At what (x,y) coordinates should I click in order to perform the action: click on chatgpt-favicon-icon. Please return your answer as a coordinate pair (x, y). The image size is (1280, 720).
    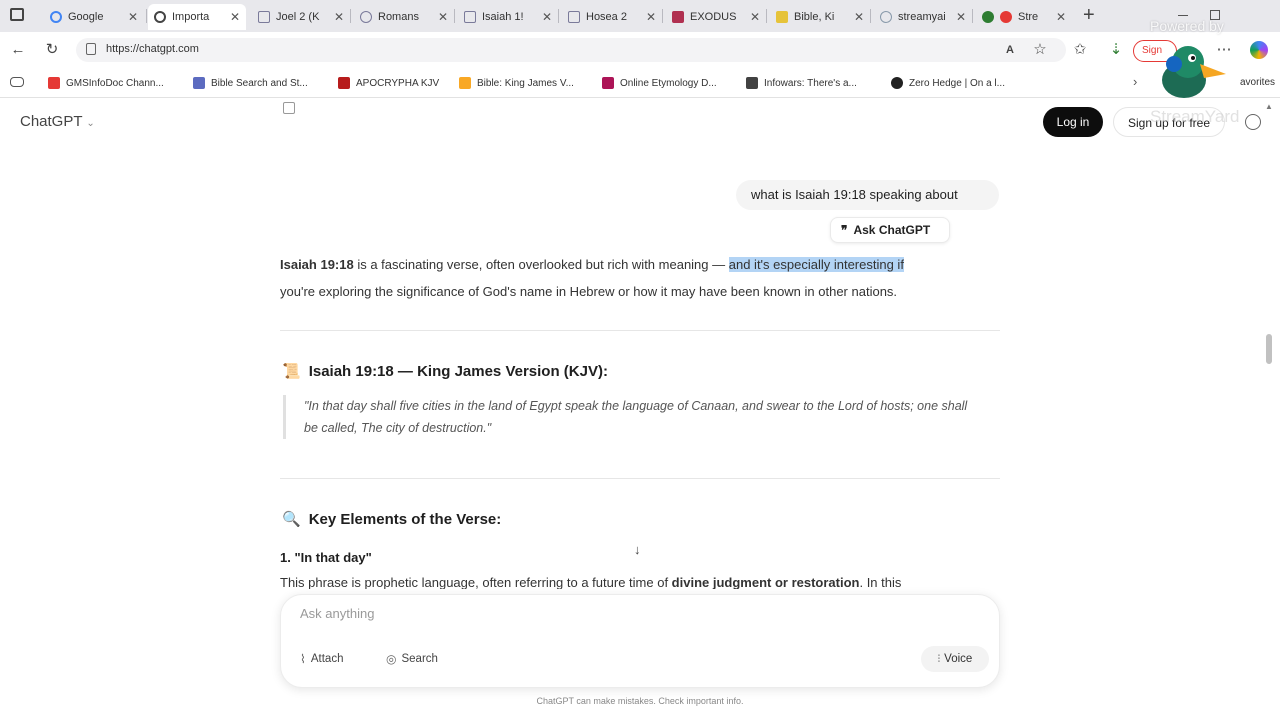
    Looking at the image, I should click on (160, 17).